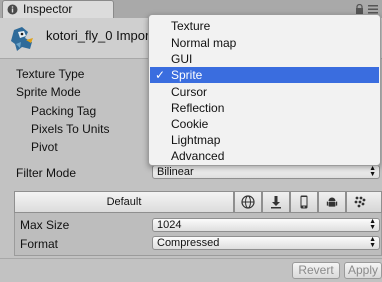  Describe the element at coordinates (188, 243) in the screenshot. I see `format-value: Compressed` at that location.